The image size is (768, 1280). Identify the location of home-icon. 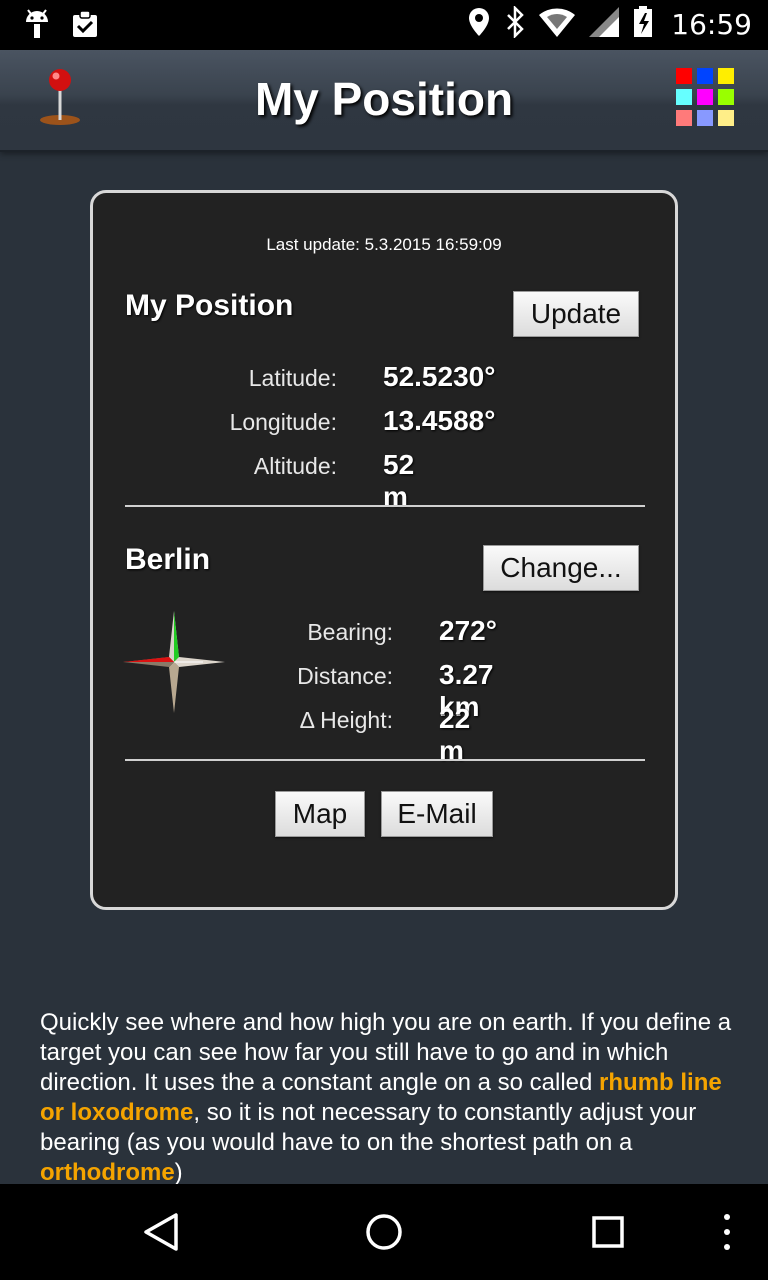
(384, 1234).